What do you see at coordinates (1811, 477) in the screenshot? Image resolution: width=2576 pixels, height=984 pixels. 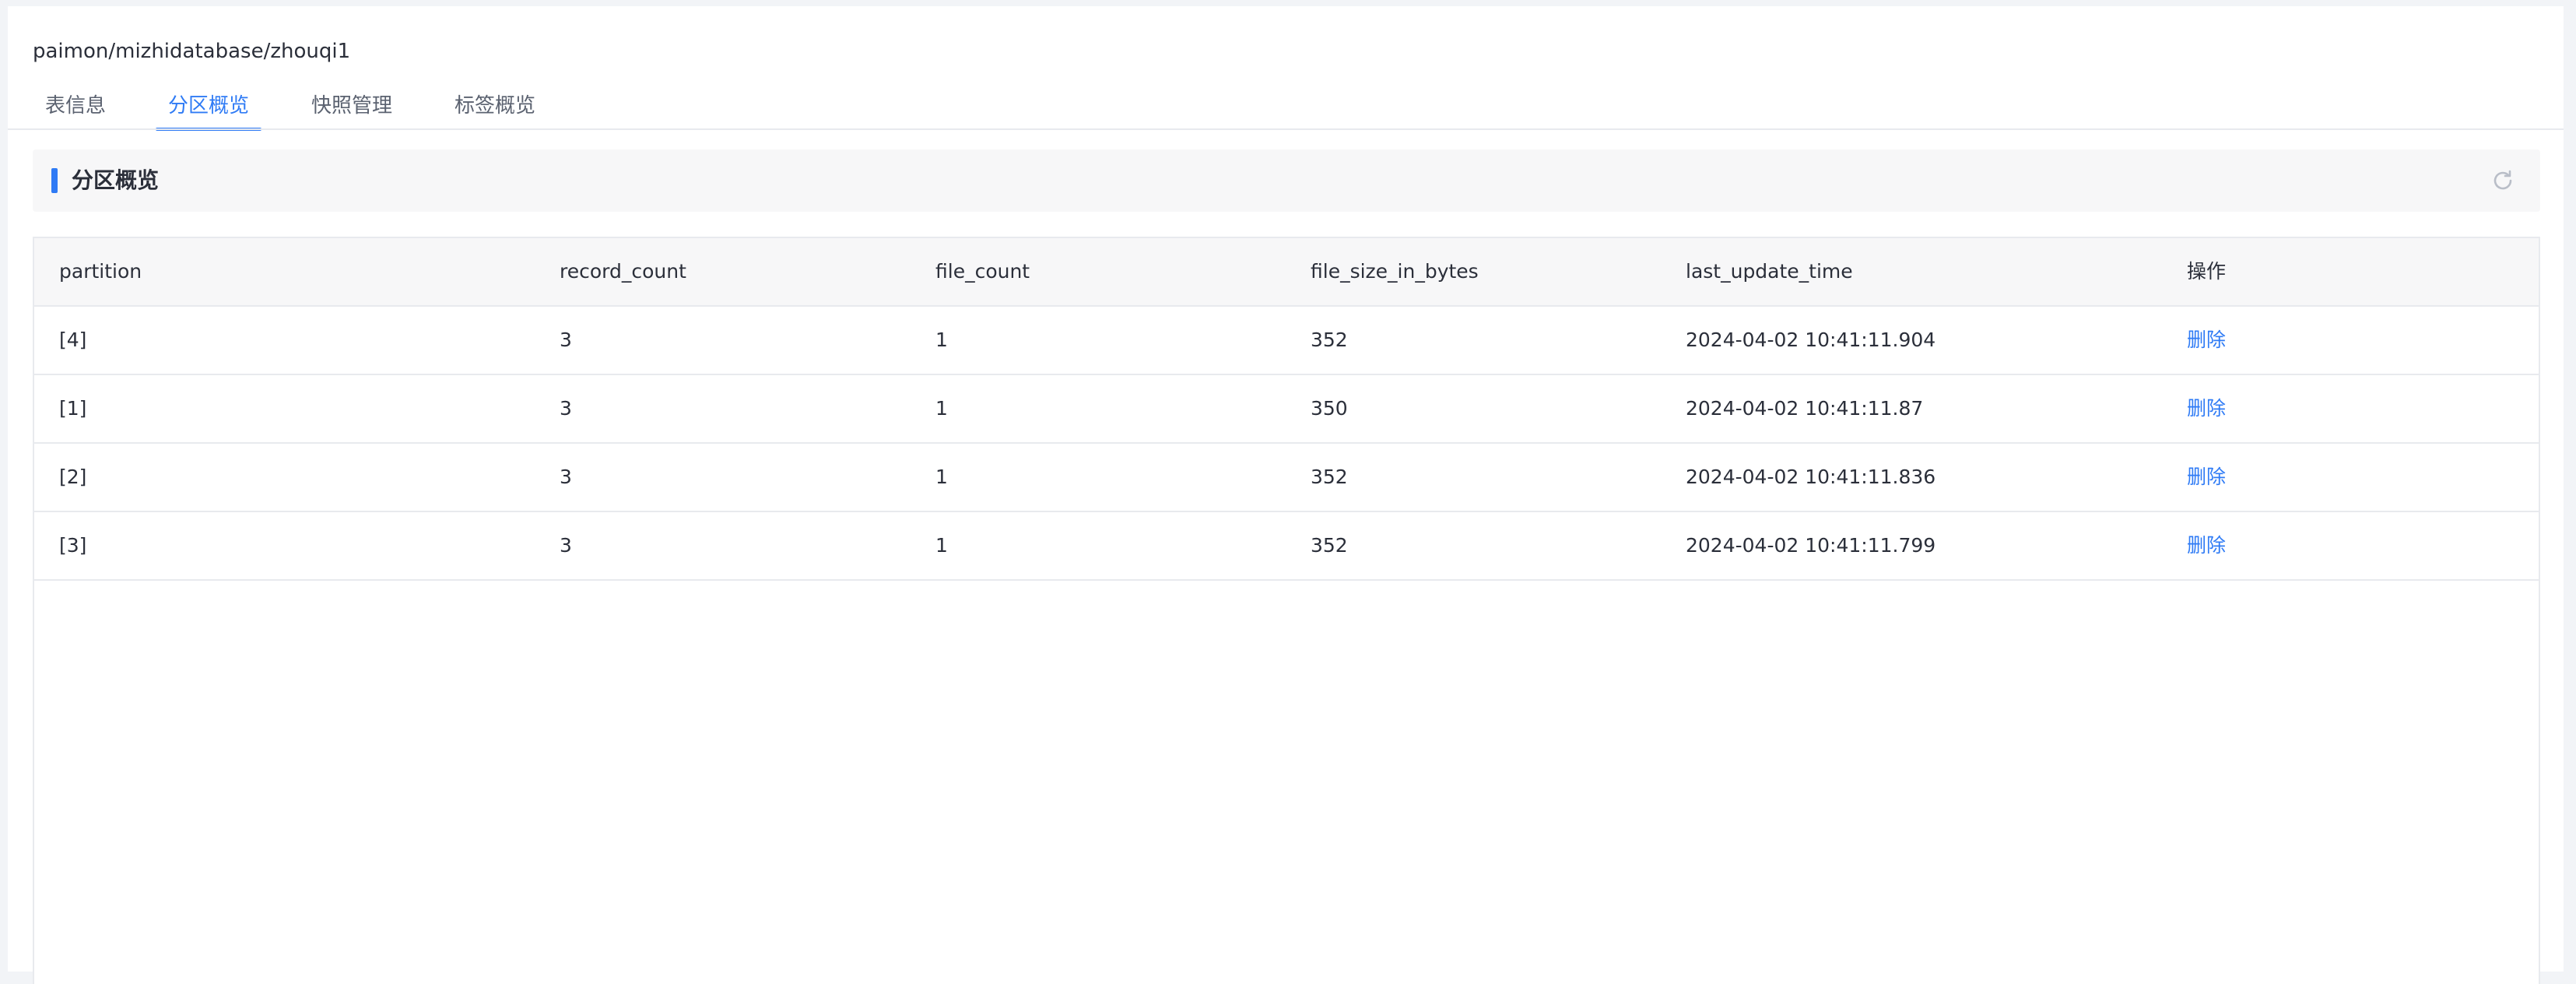 I see `last-update-time-cell: 2024-04-02 10:41:11.836` at bounding box center [1811, 477].